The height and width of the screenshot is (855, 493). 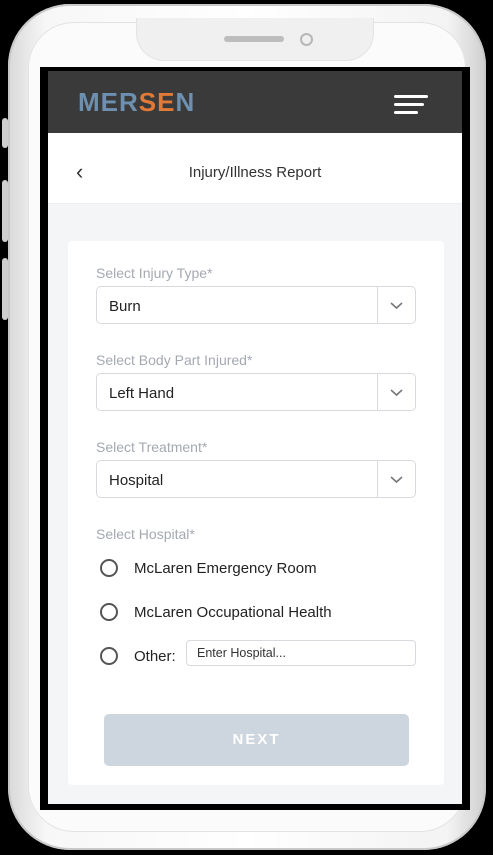 What do you see at coordinates (255, 102) in the screenshot?
I see `app-header: MERSEN` at bounding box center [255, 102].